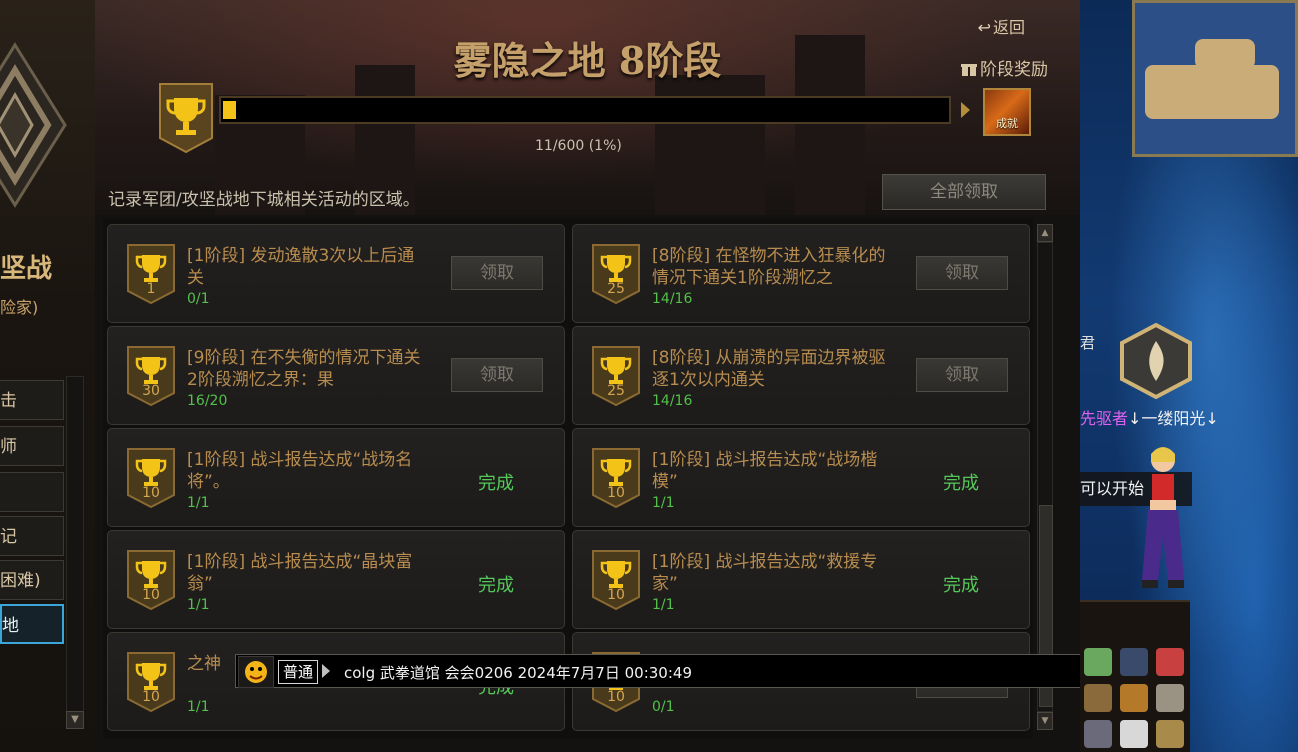  Describe the element at coordinates (969, 70) in the screenshot. I see `gift-icon` at that location.